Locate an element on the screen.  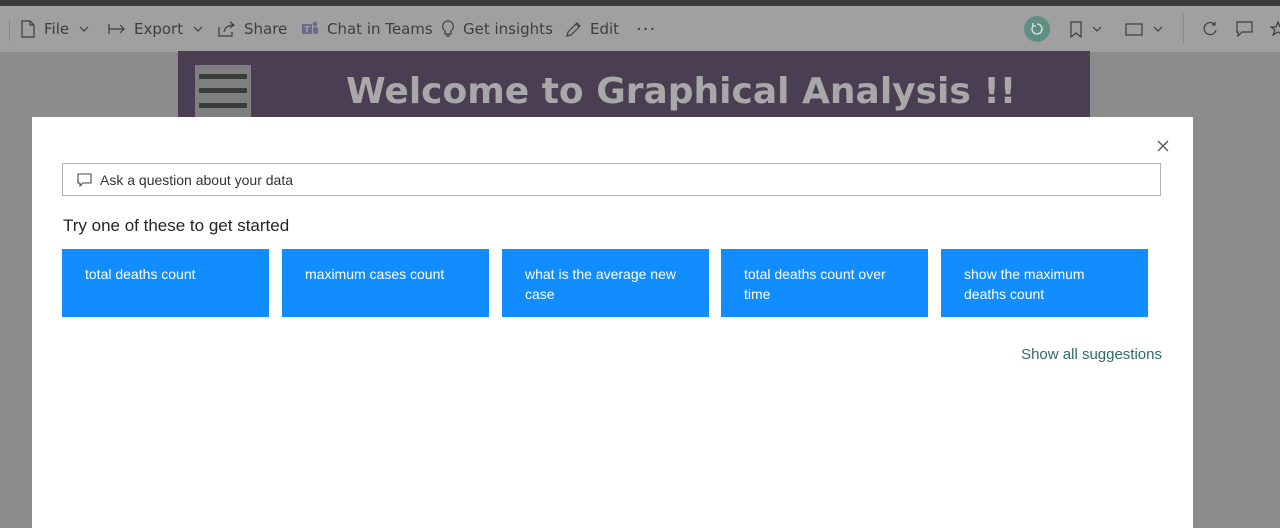
teams-icon: T is located at coordinates (310, 28).